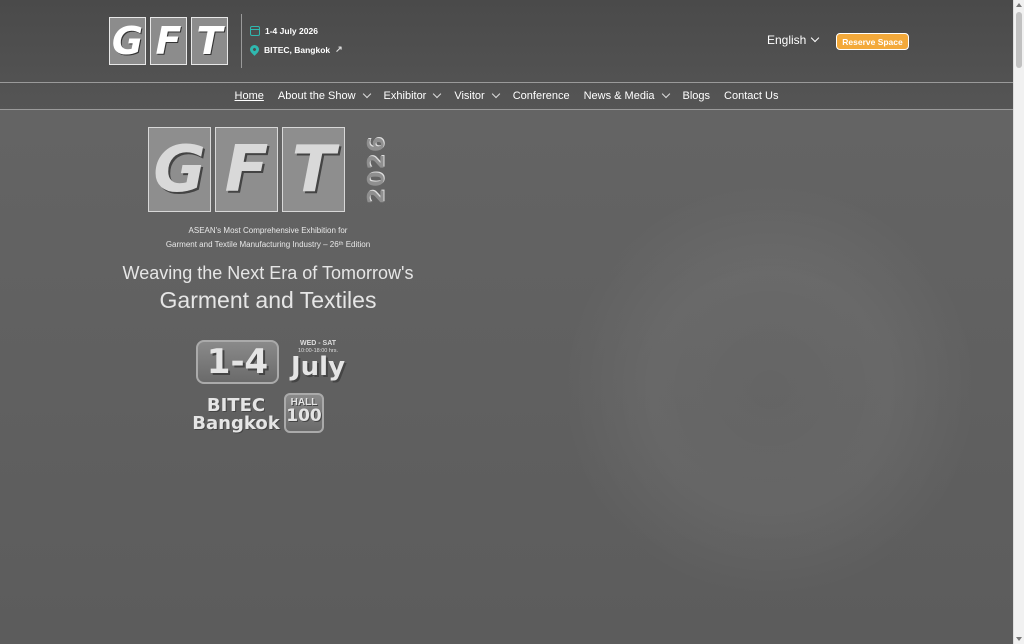 Image resolution: width=1024 pixels, height=644 pixels. What do you see at coordinates (377, 169) in the screenshot?
I see `hero-year: 2026` at bounding box center [377, 169].